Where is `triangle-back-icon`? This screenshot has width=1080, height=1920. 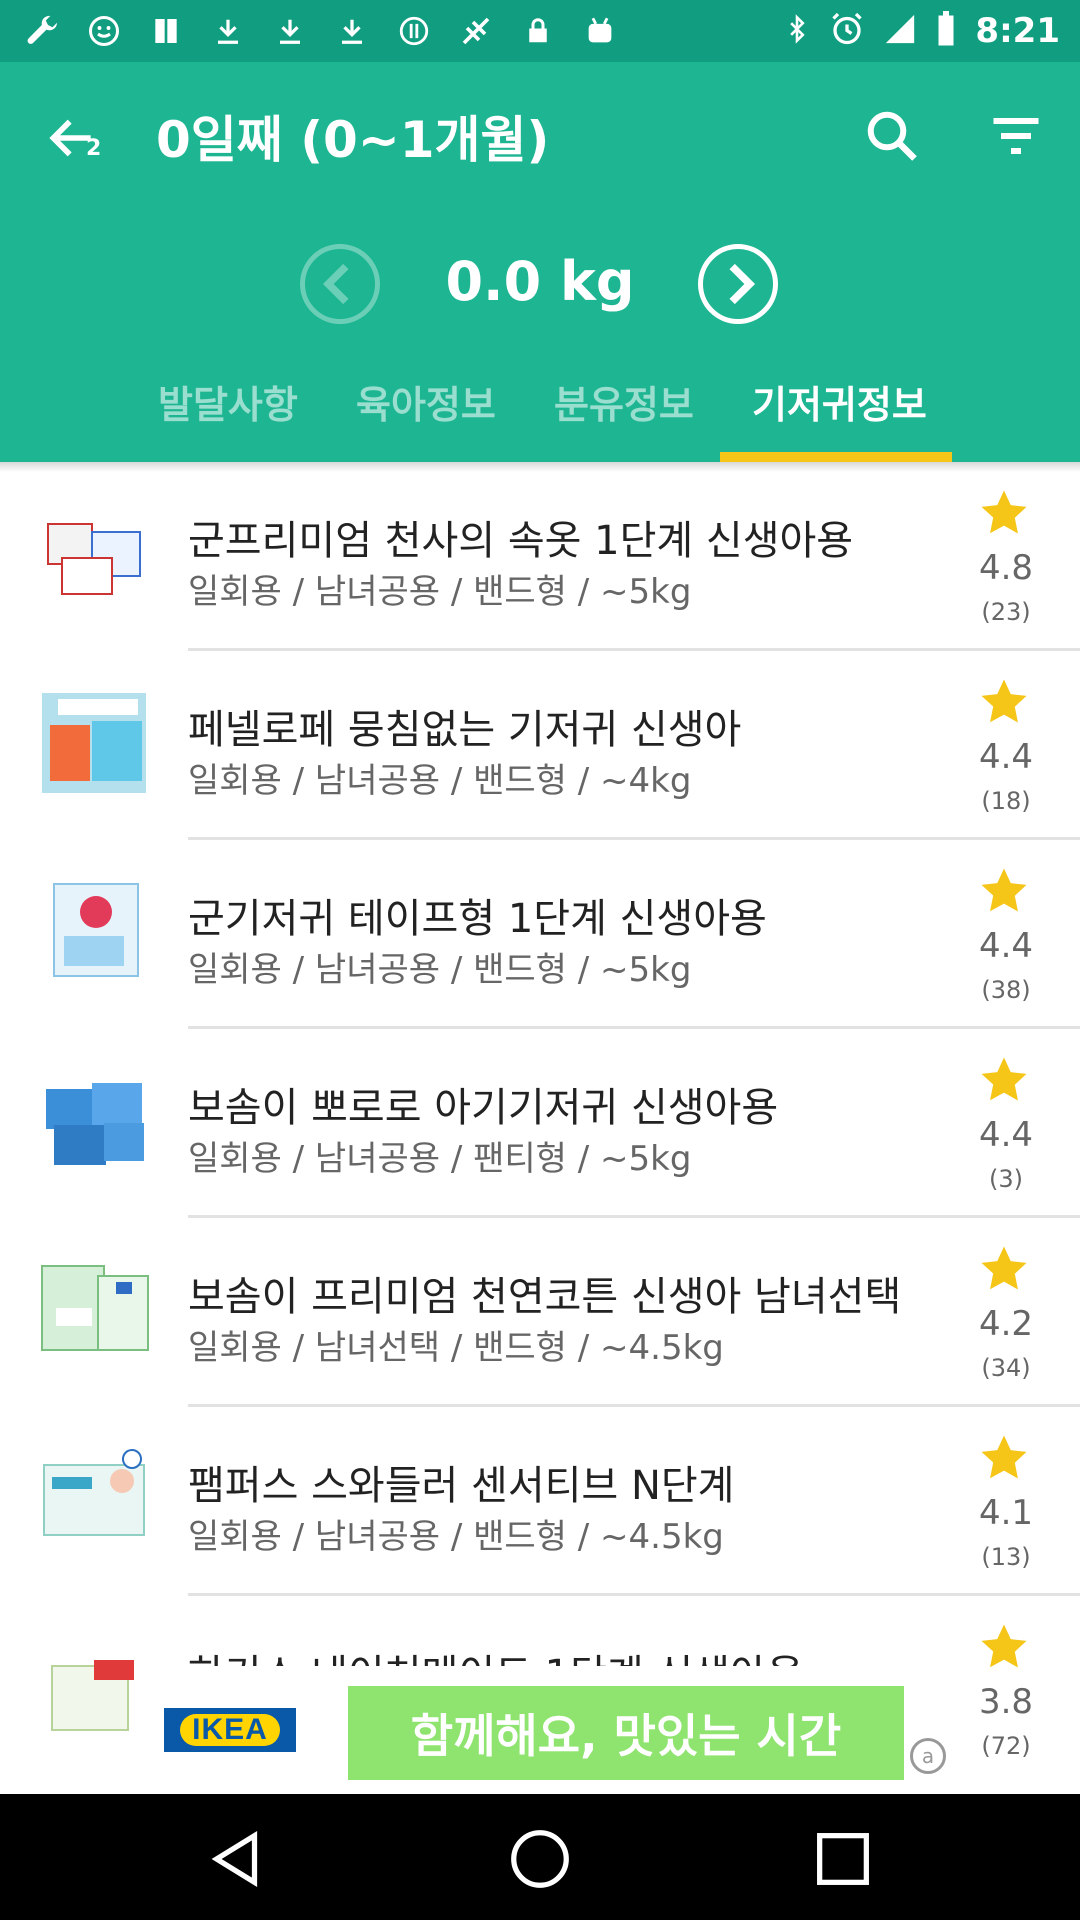
triangle-back-icon is located at coordinates (234, 1859).